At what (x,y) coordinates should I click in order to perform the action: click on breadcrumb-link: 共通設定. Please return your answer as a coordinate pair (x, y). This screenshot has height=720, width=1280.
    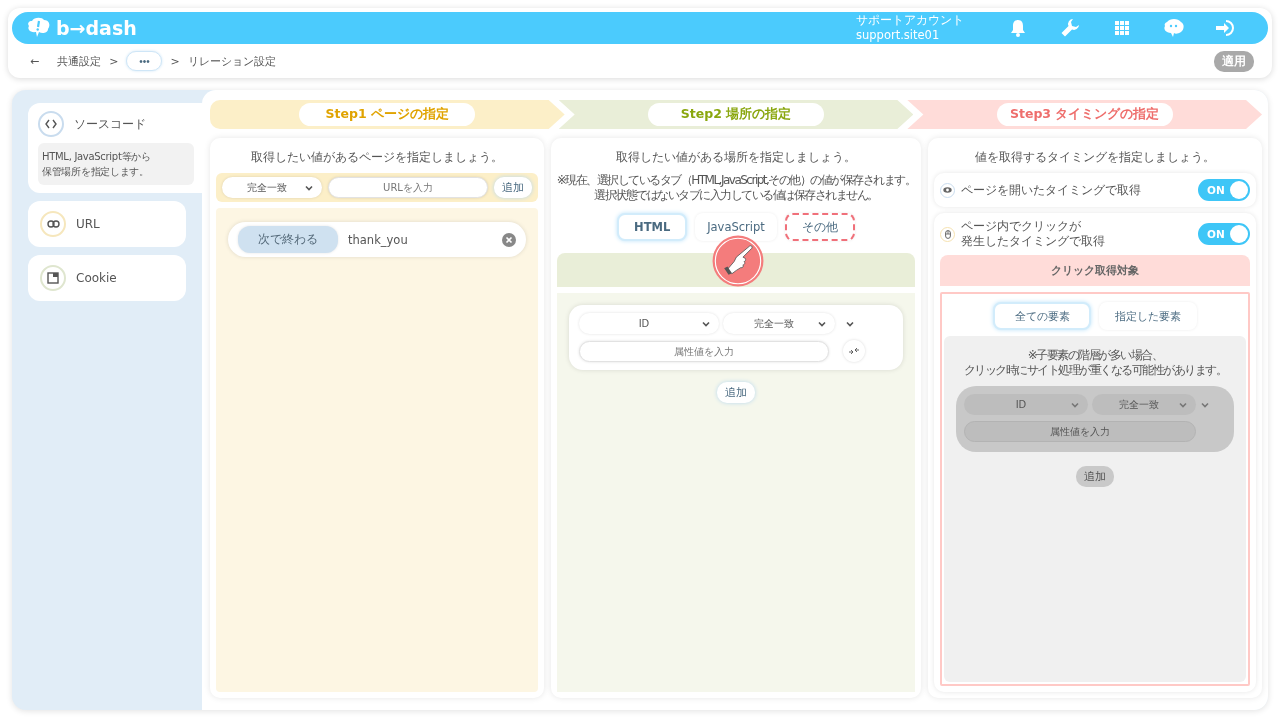
    Looking at the image, I should click on (79, 61).